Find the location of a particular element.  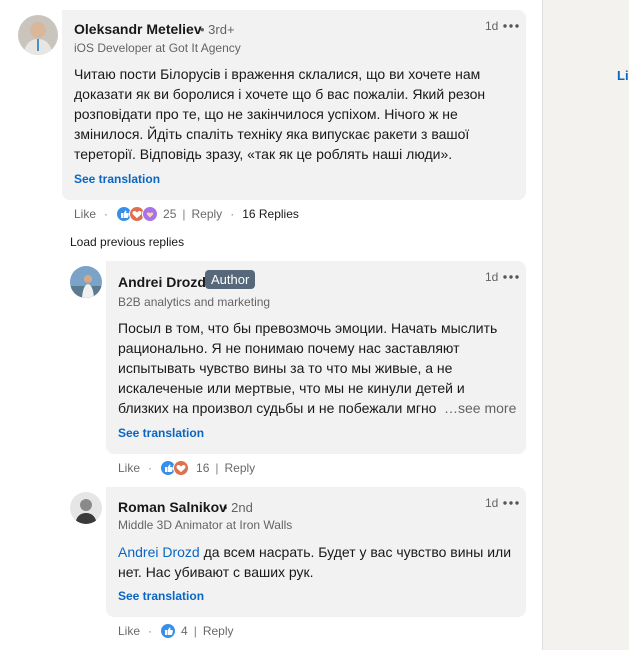

replier-headline: Middle 3D Animator at Iron Walls is located at coordinates (205, 525).